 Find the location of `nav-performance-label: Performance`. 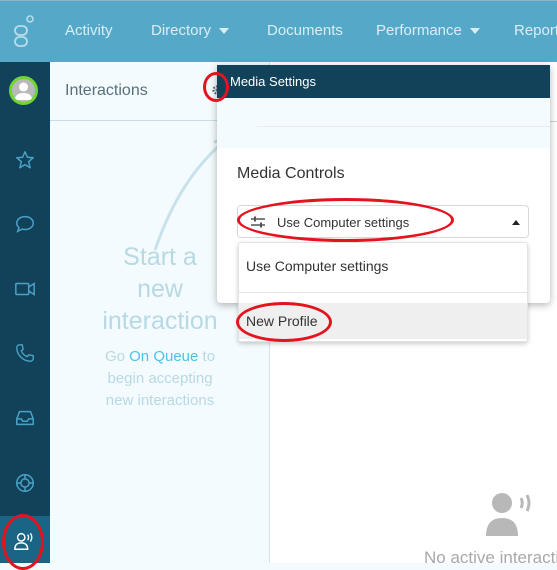

nav-performance-label: Performance is located at coordinates (419, 30).